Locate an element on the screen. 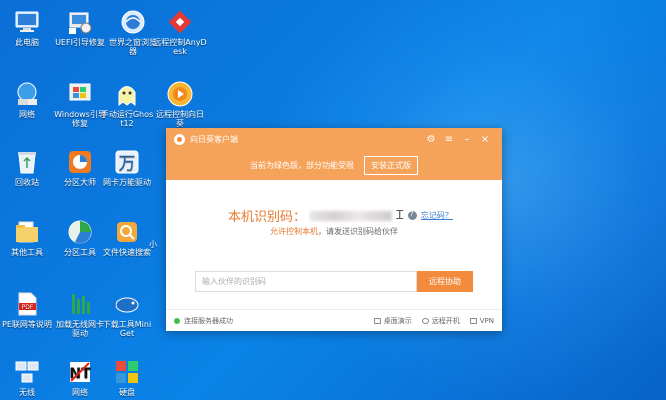  desktop-icon-nt-tool: NT 网络 is located at coordinates (80, 377).